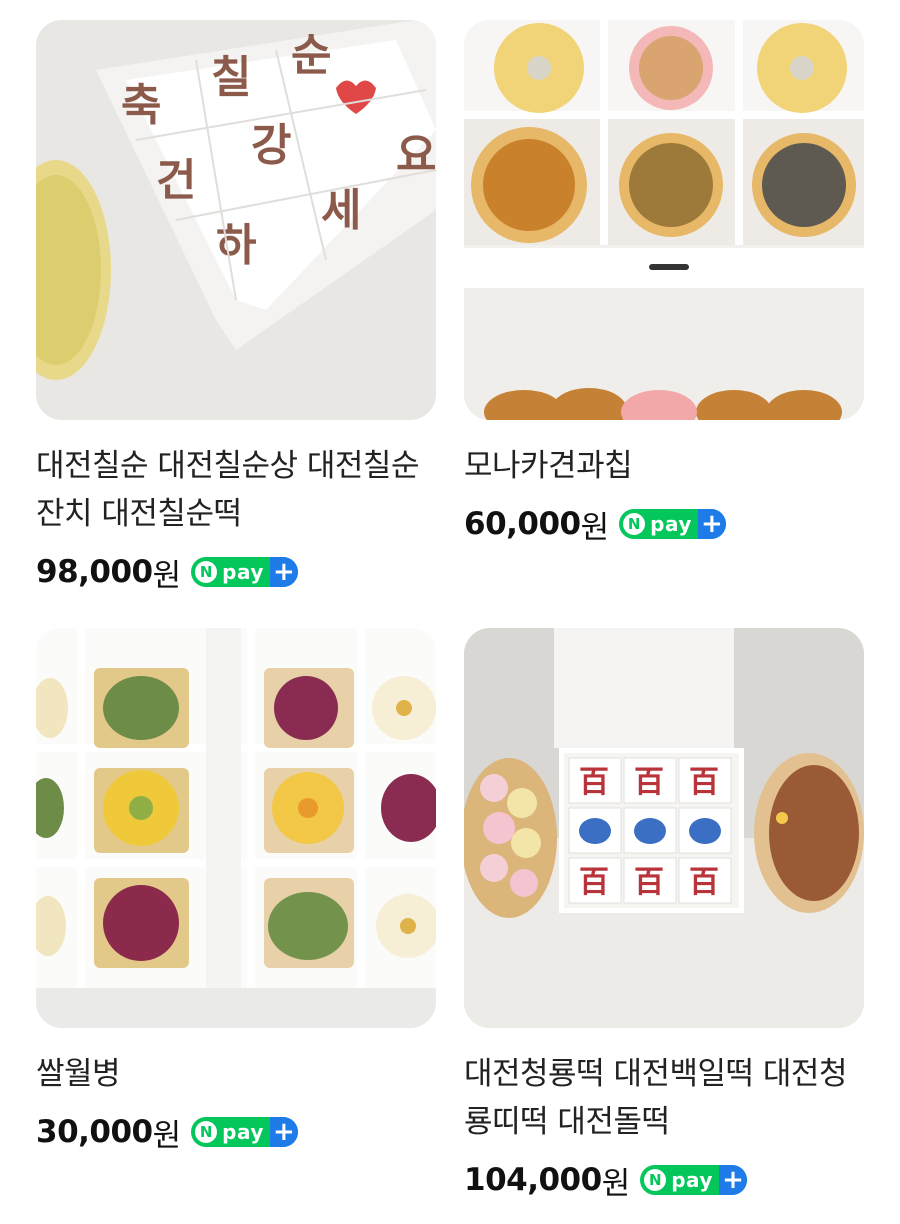 The width and height of the screenshot is (900, 1224). What do you see at coordinates (664, 466) in the screenshot?
I see `product-title: 모나카견과칩` at bounding box center [664, 466].